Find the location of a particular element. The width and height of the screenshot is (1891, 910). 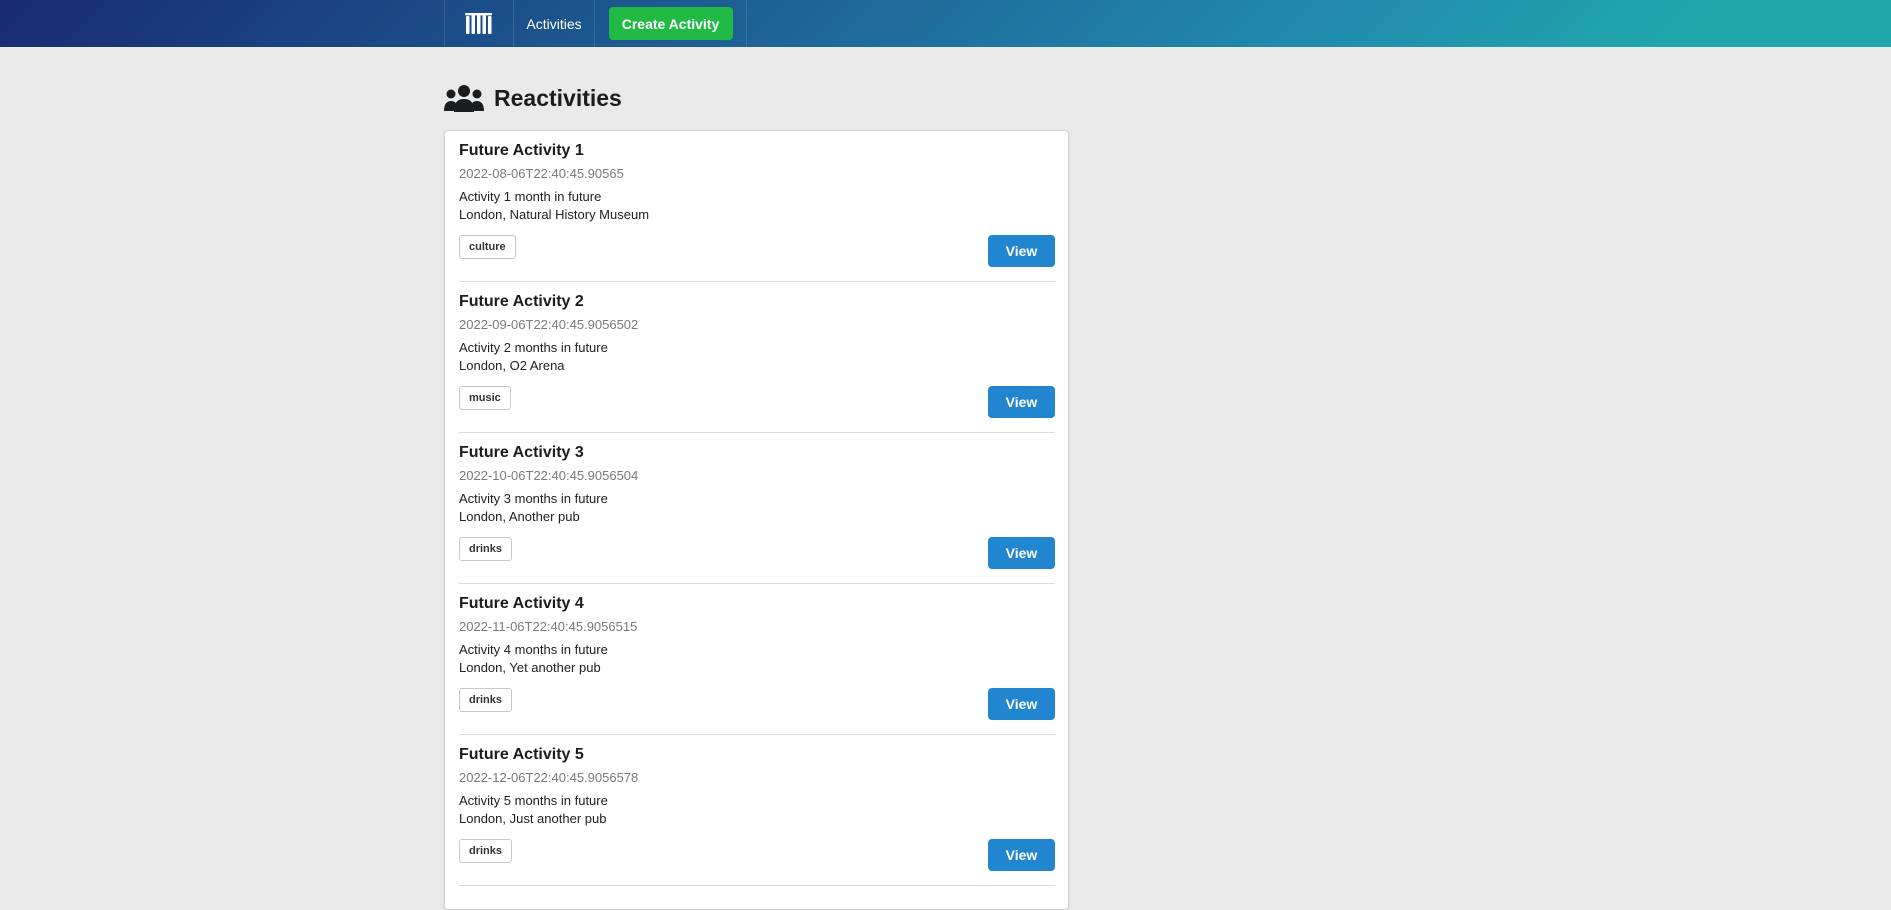

activity-venue: London, Yet another pub is located at coordinates (530, 667).